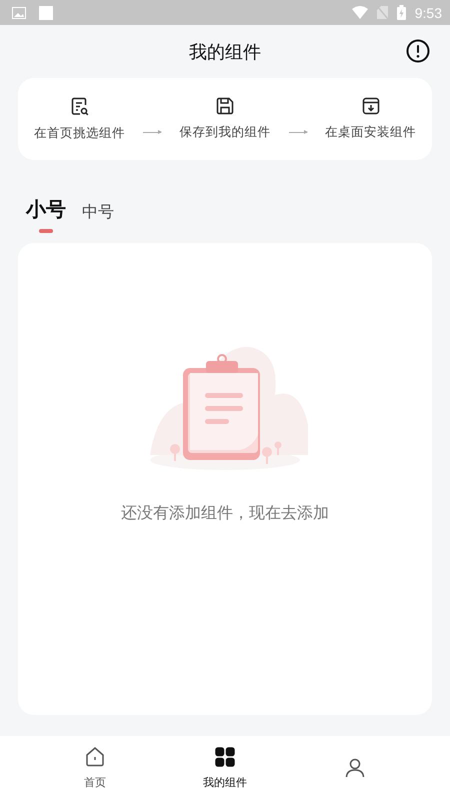  I want to click on document-search-icon, so click(79, 106).